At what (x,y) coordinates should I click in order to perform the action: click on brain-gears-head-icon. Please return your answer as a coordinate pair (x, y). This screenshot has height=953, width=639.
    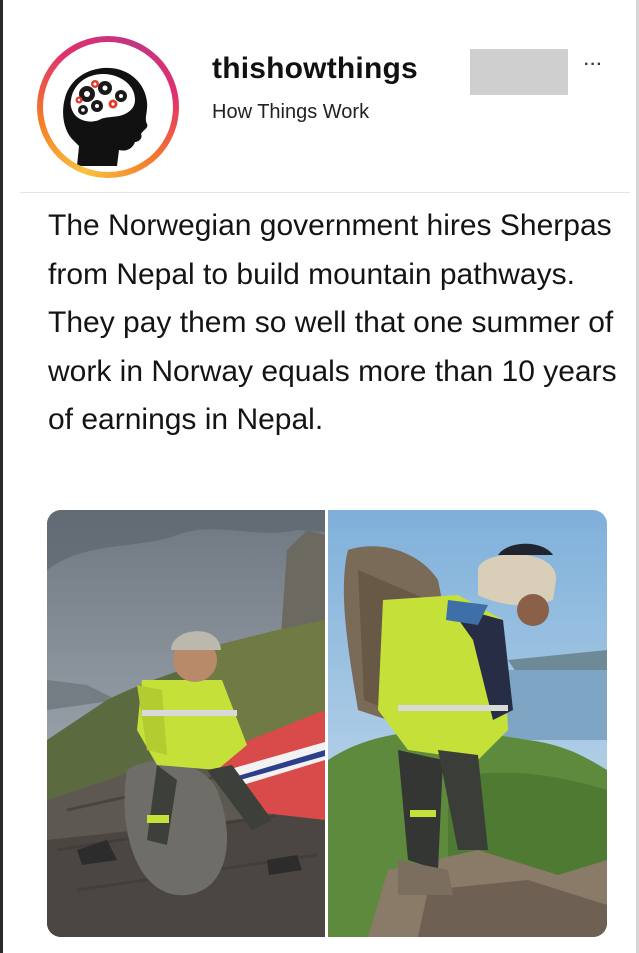
    Looking at the image, I should click on (108, 107).